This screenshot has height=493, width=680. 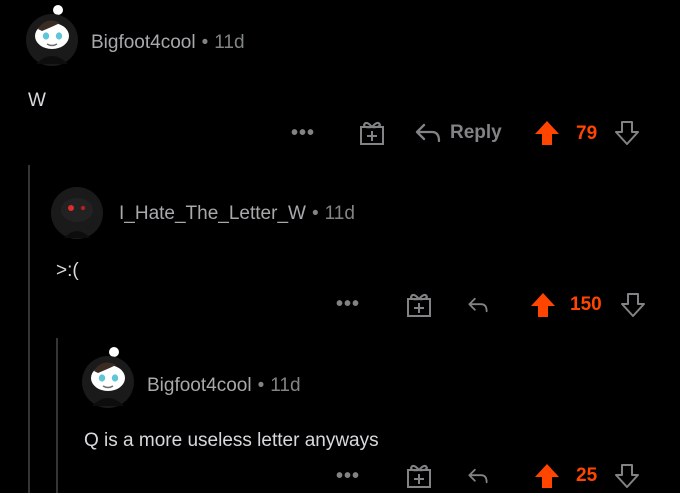 I want to click on vote-score: 79, so click(x=587, y=133).